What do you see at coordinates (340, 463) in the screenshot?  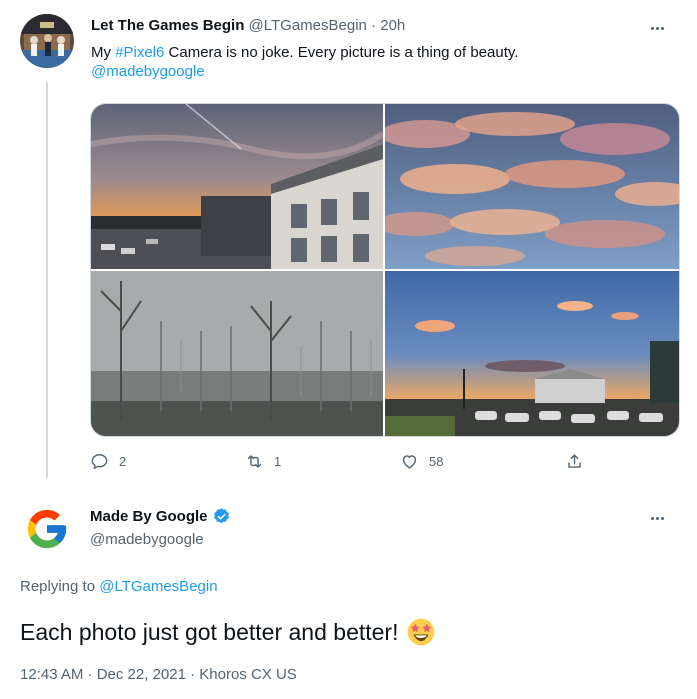 I see `tweet-actions: 2 1 58` at bounding box center [340, 463].